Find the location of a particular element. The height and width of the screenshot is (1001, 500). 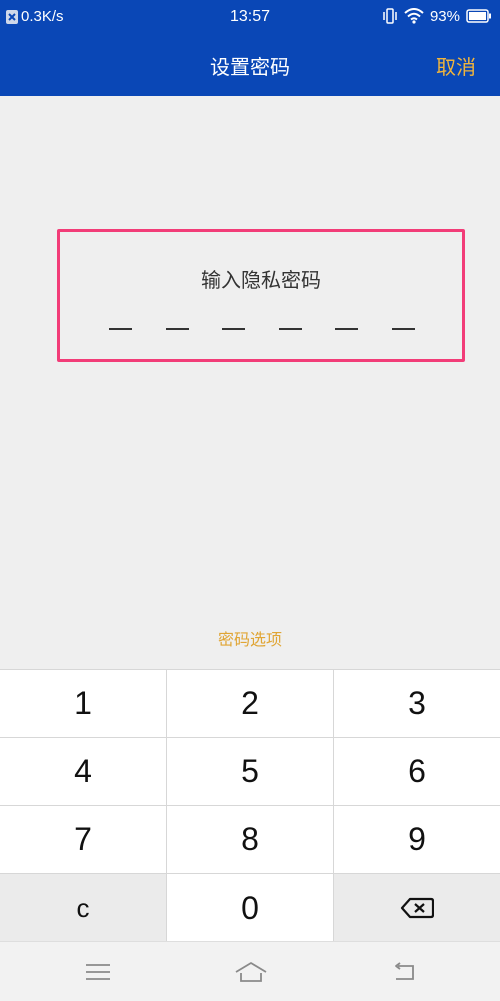

key-2: 2 is located at coordinates (250, 703).